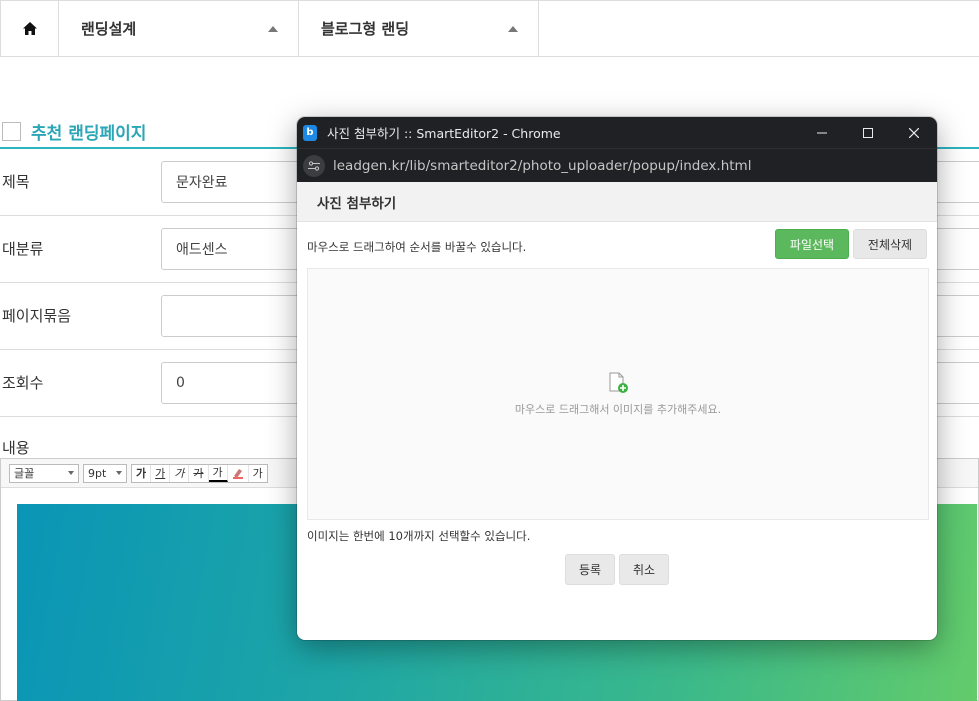 The image size is (979, 701). I want to click on recommend-checkbox, so click(11, 131).